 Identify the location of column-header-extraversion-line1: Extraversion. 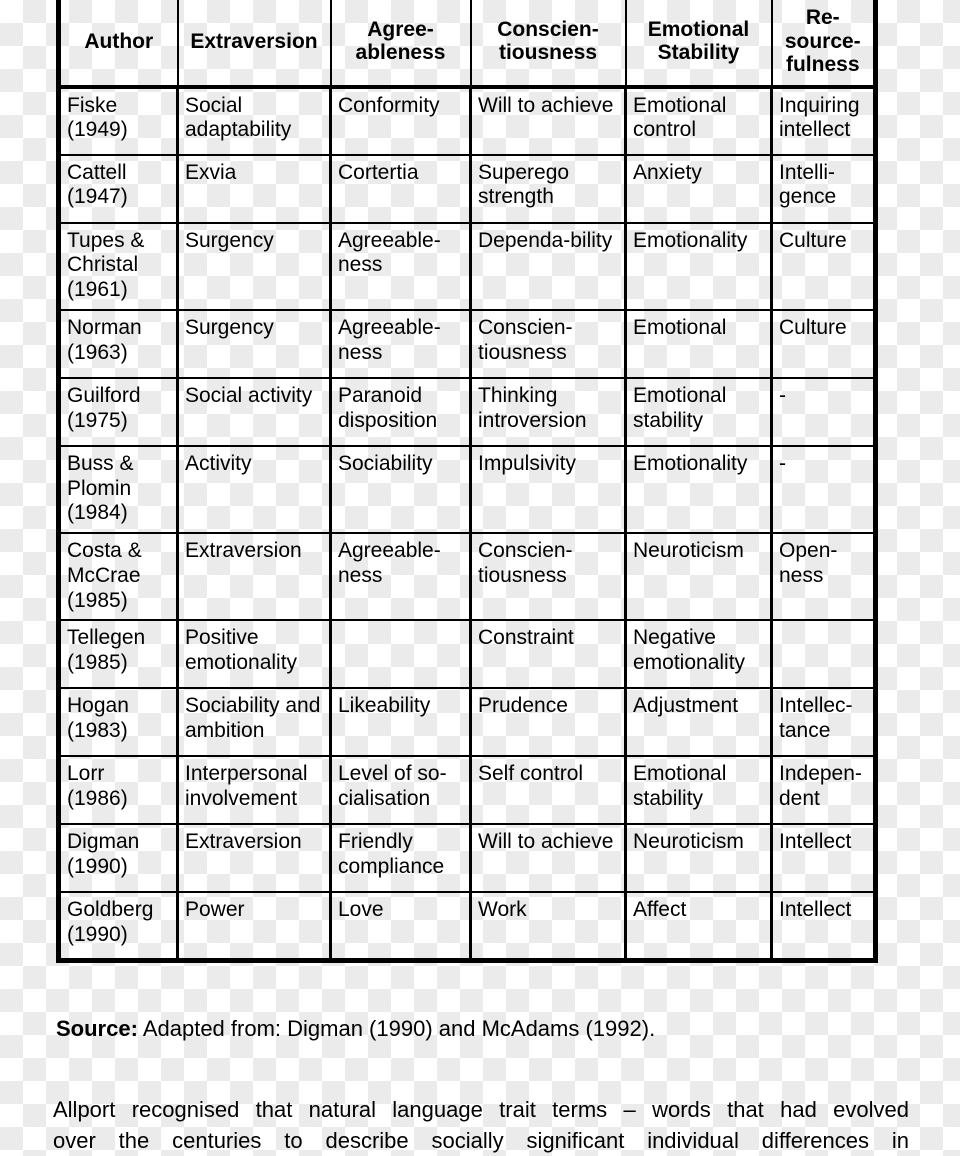
(254, 41).